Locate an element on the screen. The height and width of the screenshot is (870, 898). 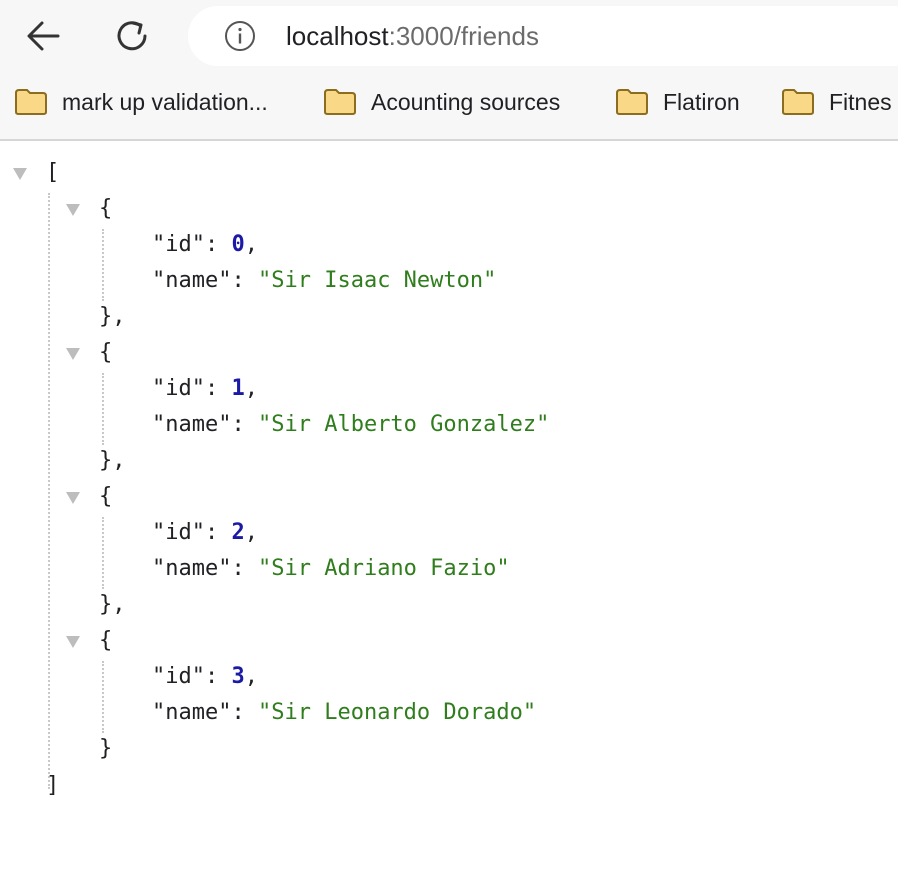
back-arrow-icon is located at coordinates (43, 36).